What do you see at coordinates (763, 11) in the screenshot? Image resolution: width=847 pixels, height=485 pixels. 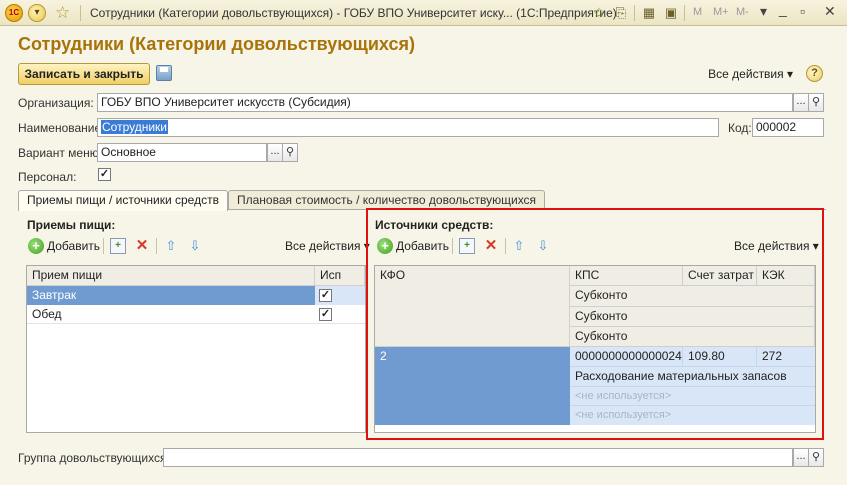 I see `window-menu-icon: ▾` at bounding box center [763, 11].